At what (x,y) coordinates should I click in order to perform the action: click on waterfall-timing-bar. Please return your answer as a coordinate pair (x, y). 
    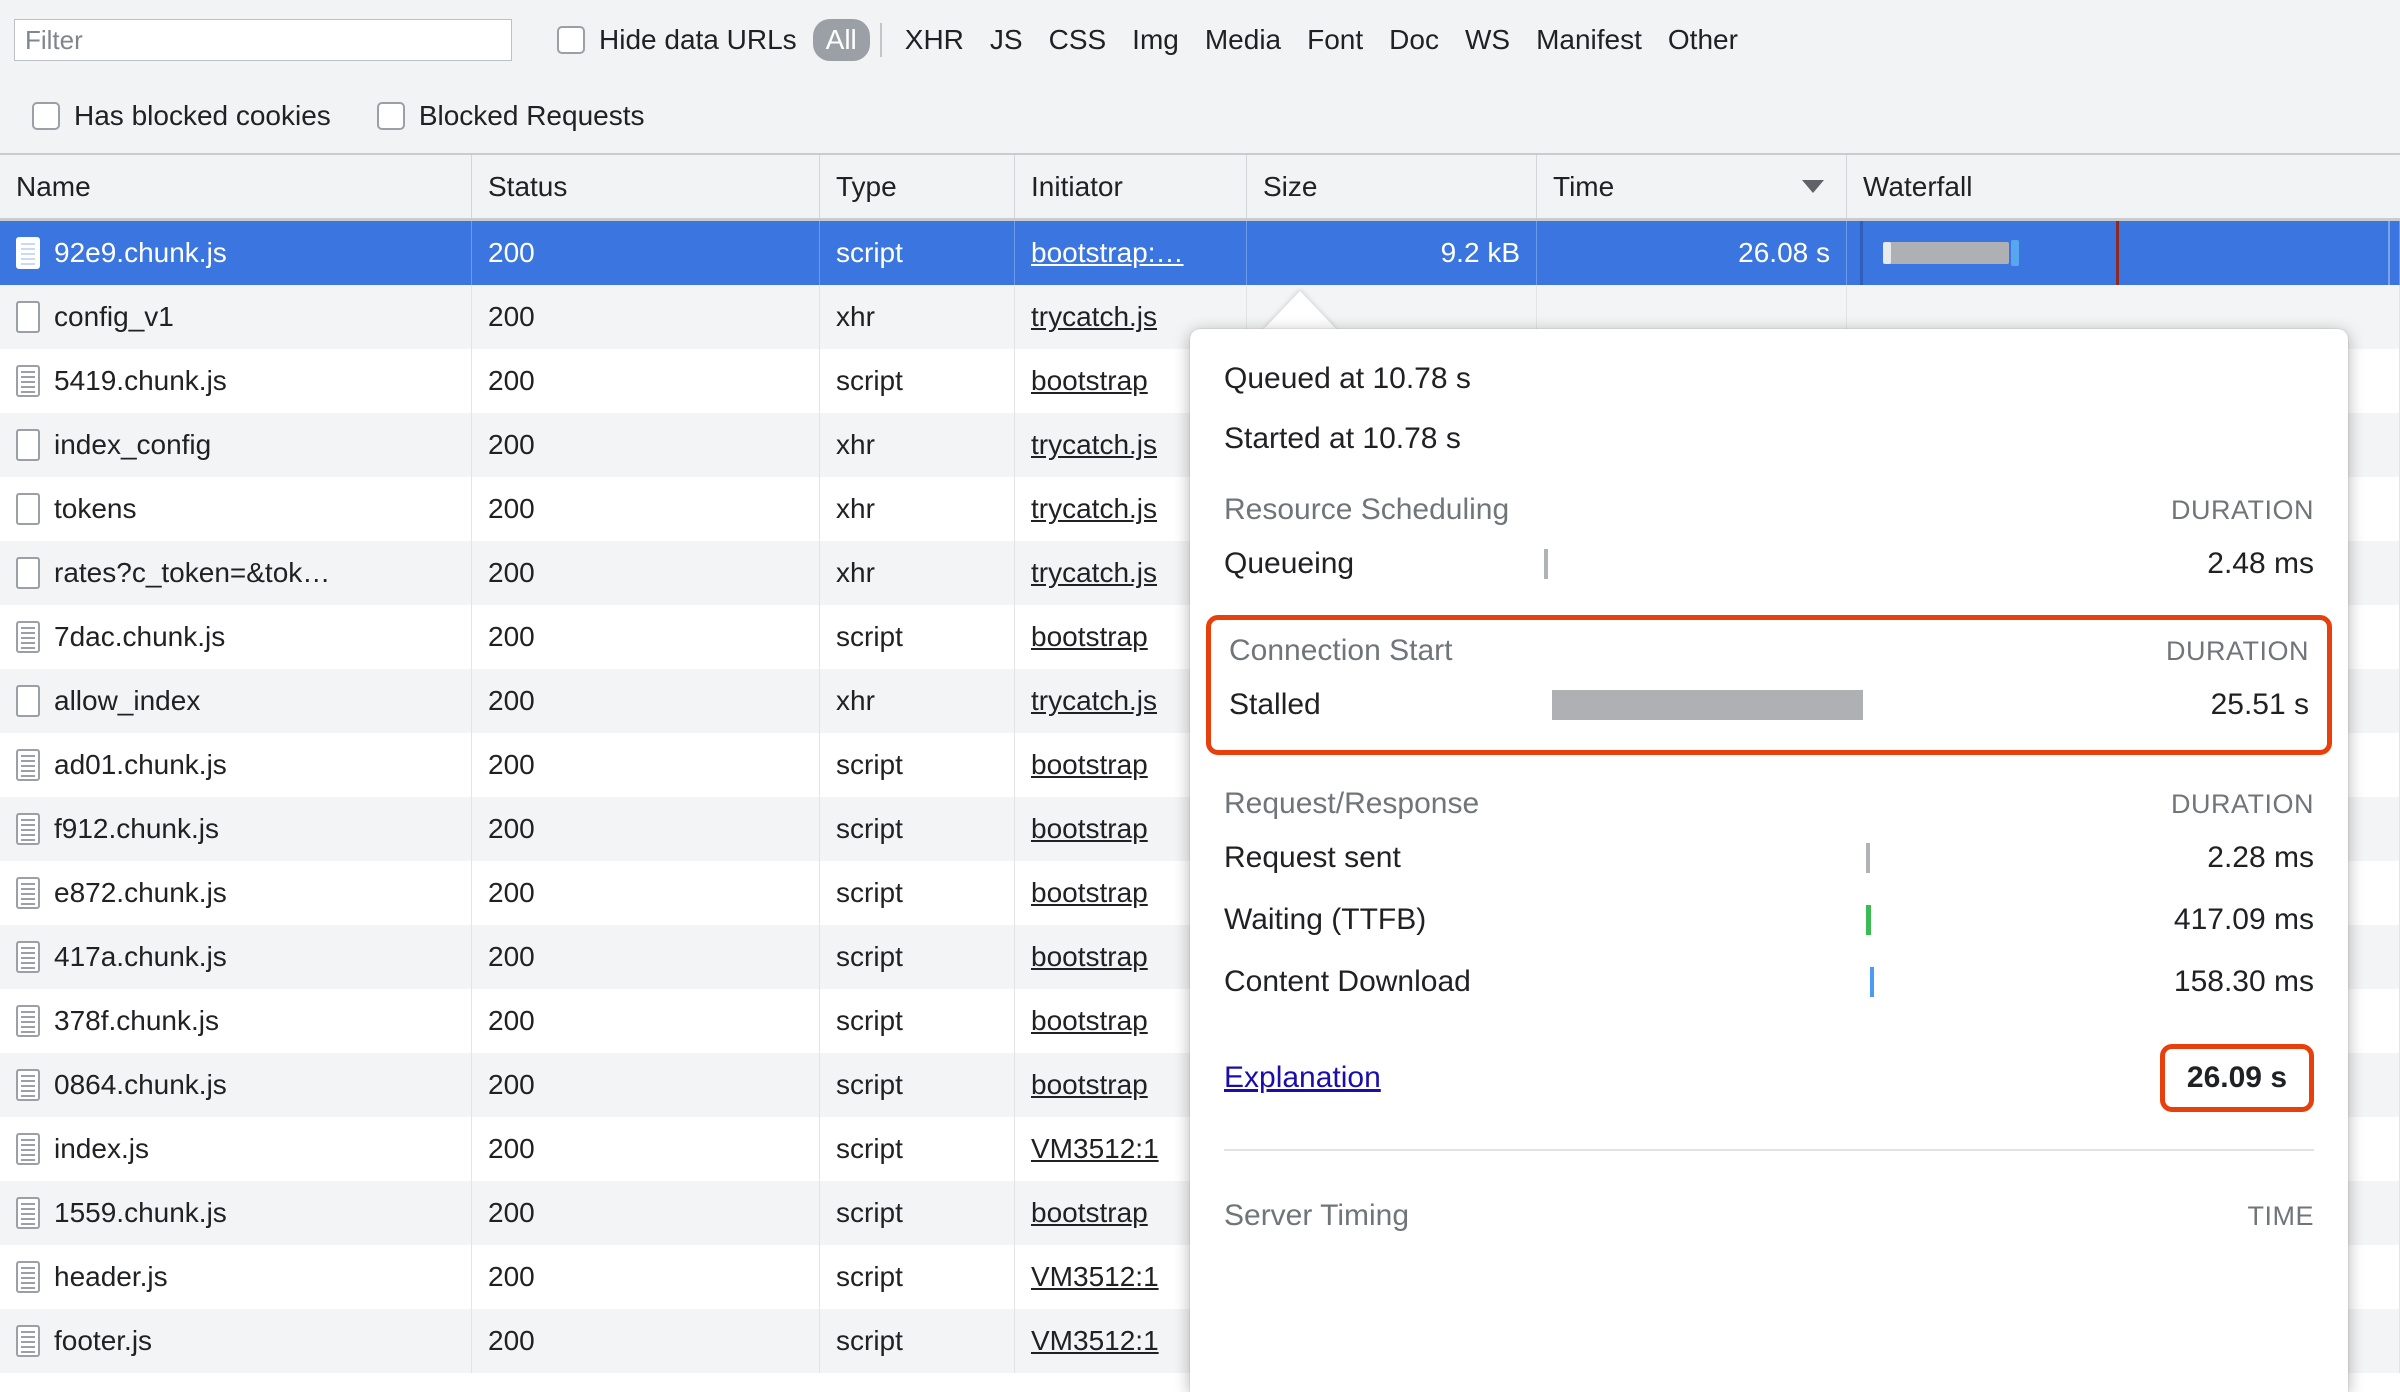
    Looking at the image, I should click on (1951, 253).